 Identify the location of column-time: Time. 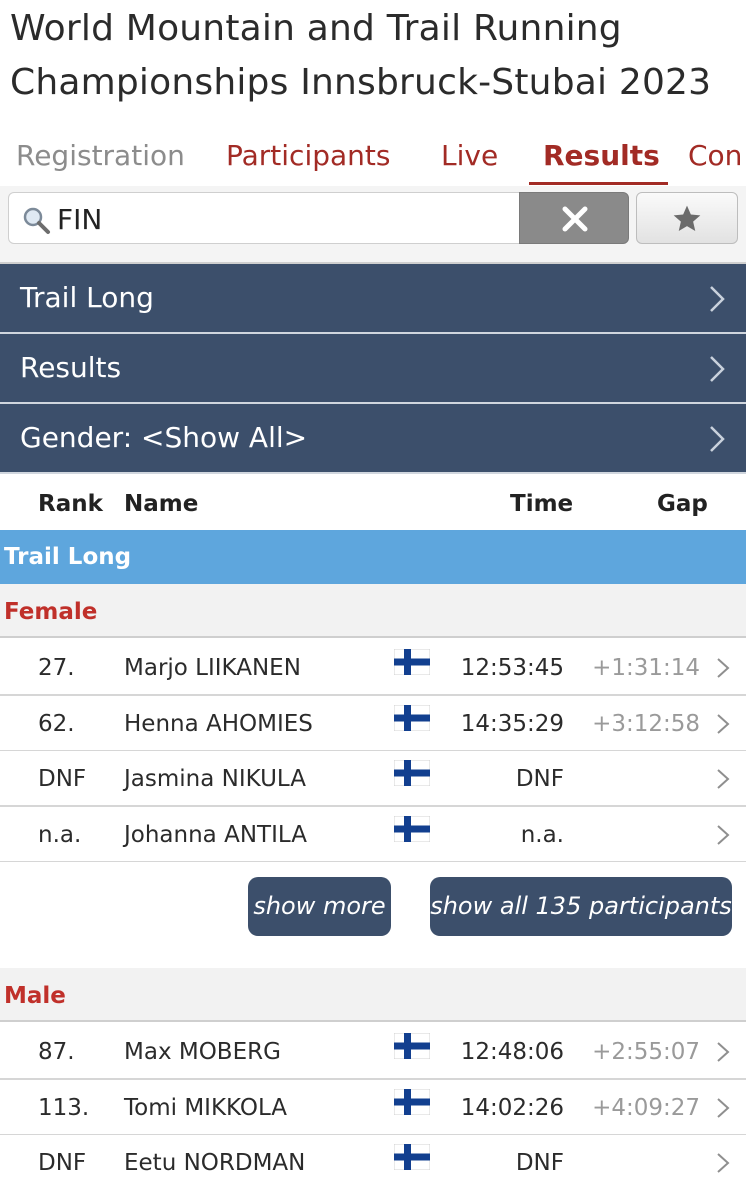
(542, 504).